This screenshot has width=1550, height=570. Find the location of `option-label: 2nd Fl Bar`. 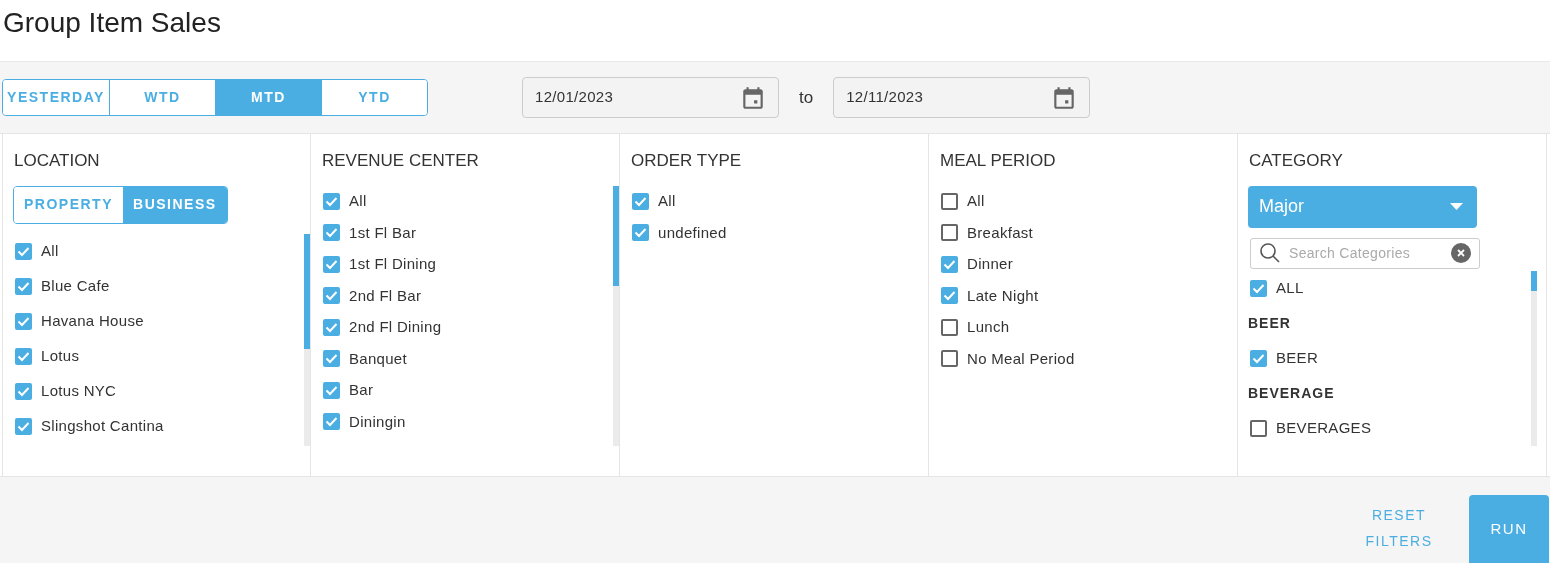

option-label: 2nd Fl Bar is located at coordinates (385, 295).